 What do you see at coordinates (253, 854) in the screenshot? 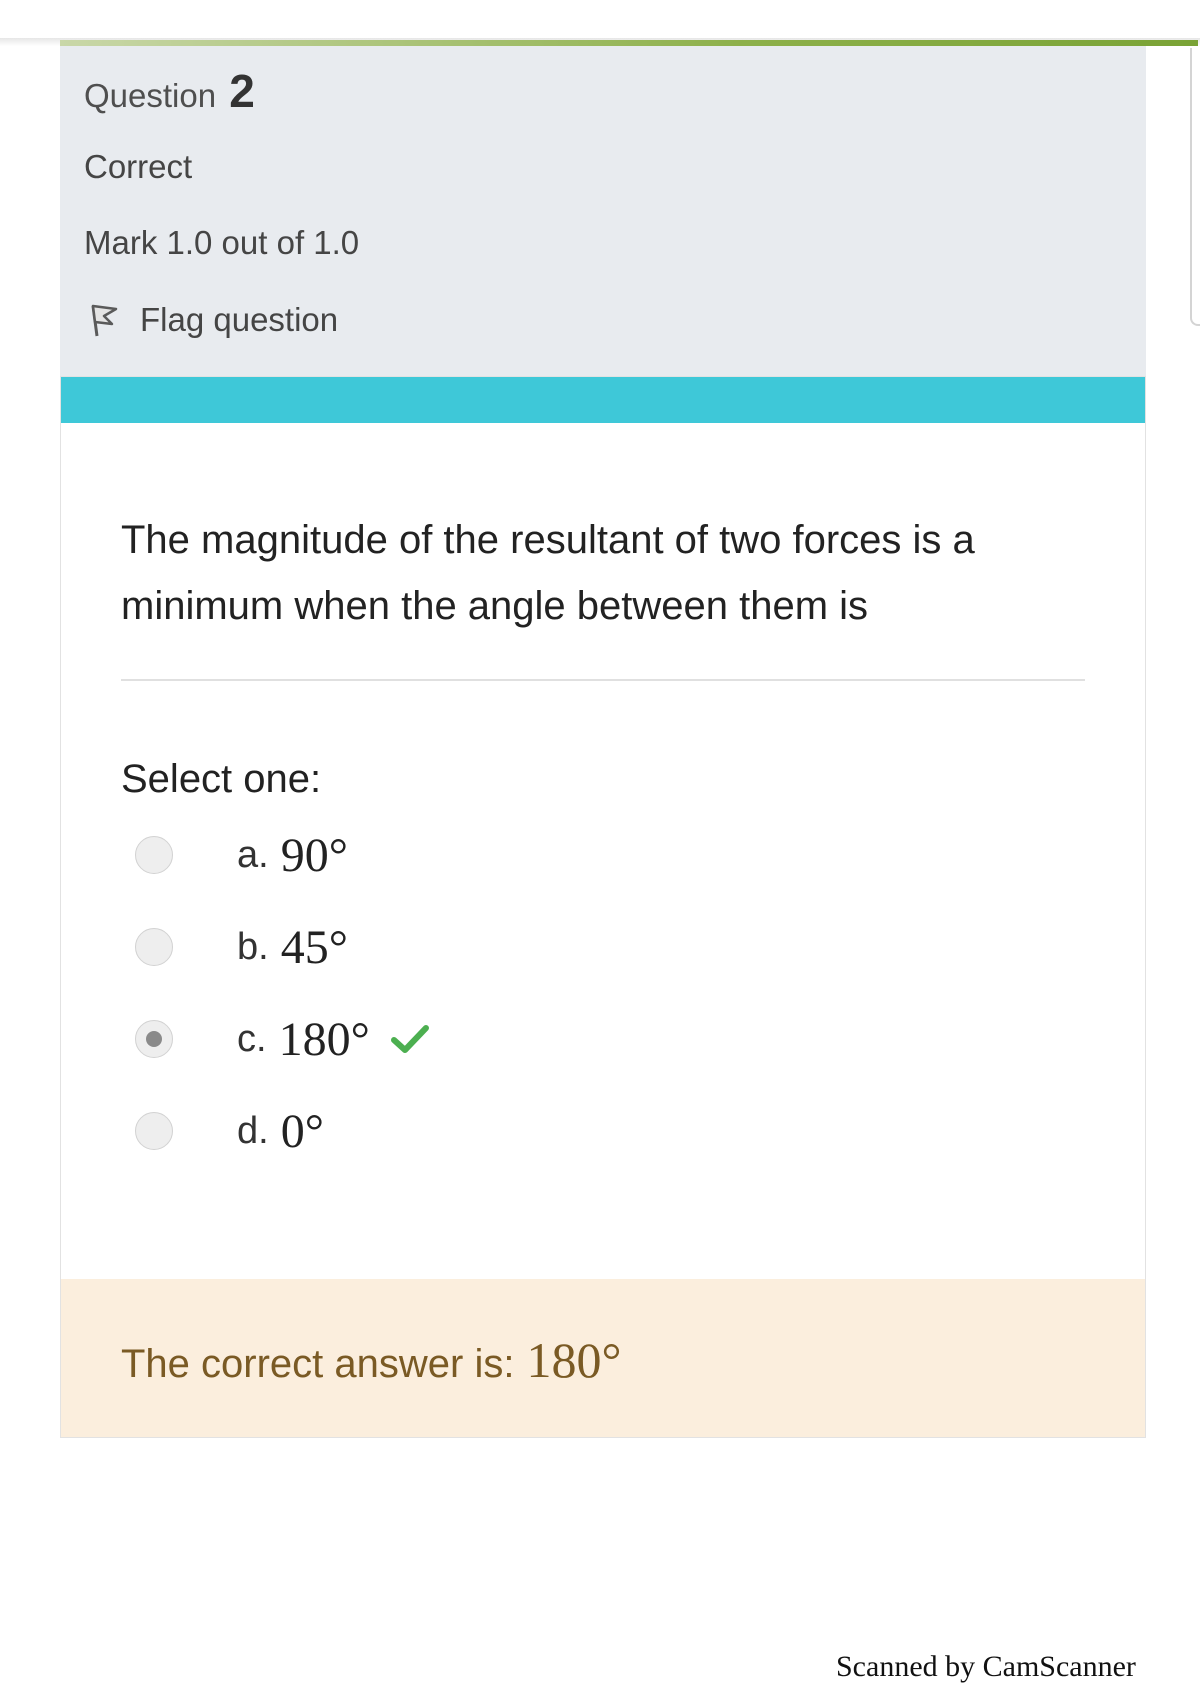
I see `option-letter: a.` at bounding box center [253, 854].